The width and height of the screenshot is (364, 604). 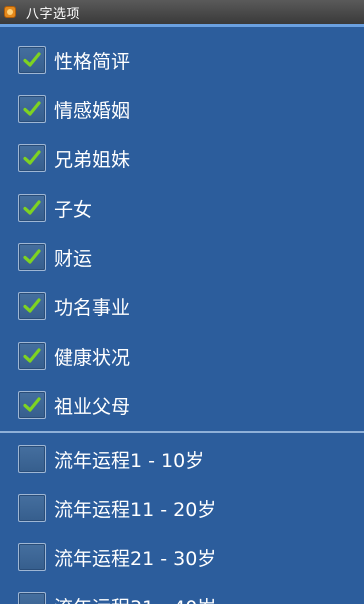 What do you see at coordinates (135, 509) in the screenshot?
I see `option-label: 流年运程11 - 20岁` at bounding box center [135, 509].